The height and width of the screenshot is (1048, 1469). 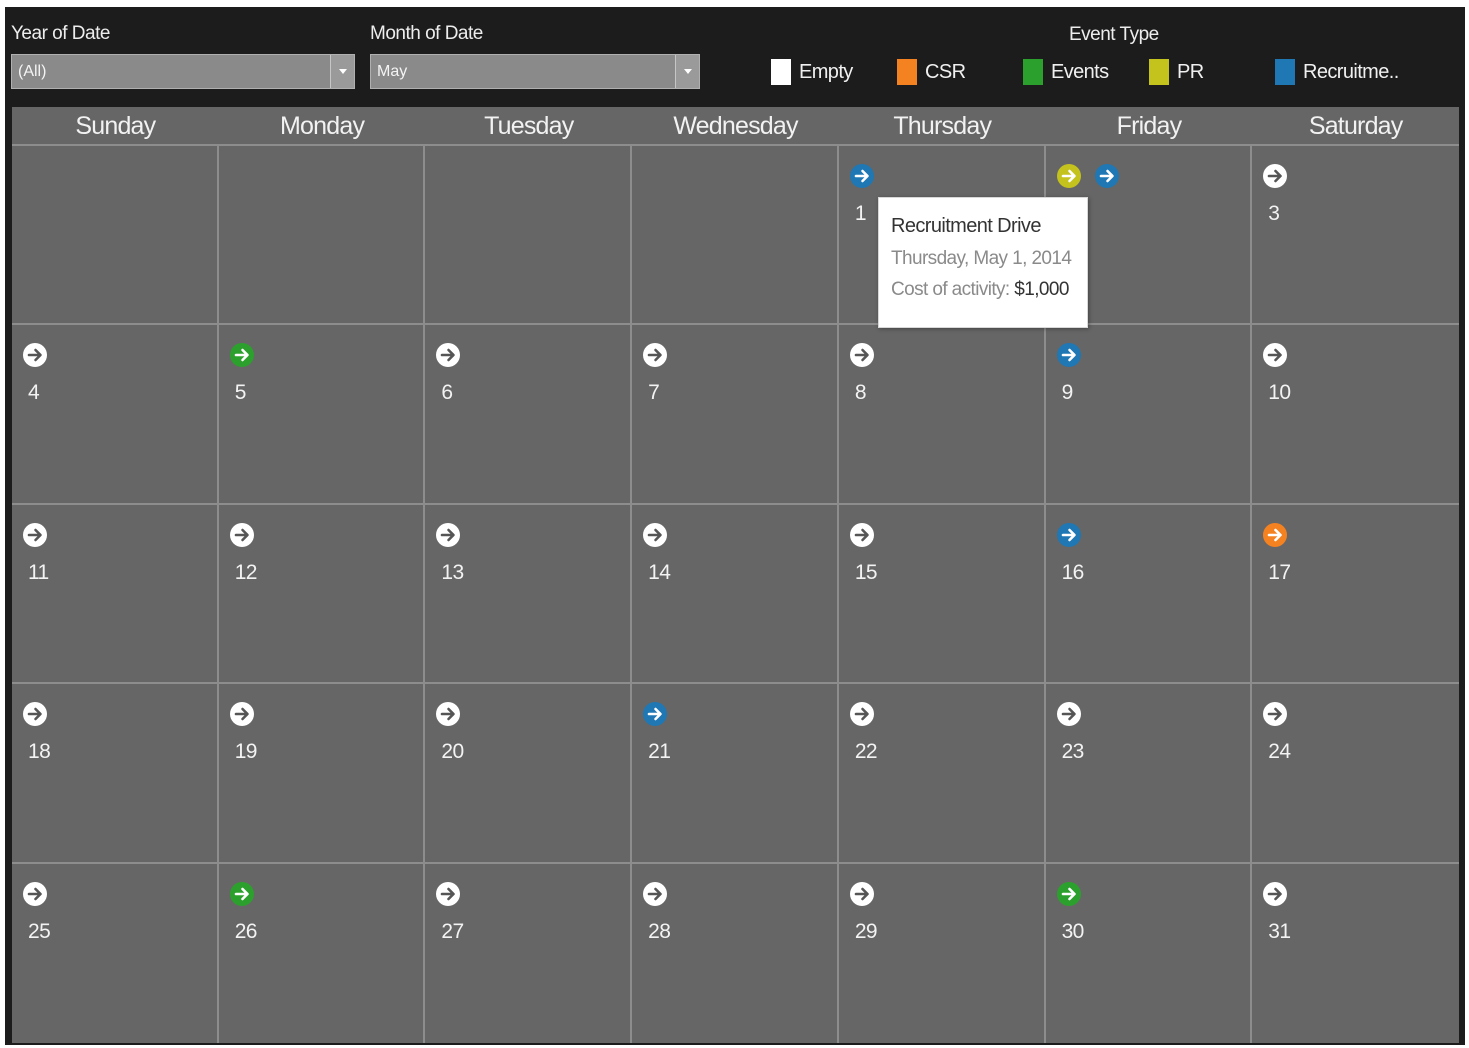 I want to click on tooltip-cost: Cost of activity: $1,000, so click(x=989, y=290).